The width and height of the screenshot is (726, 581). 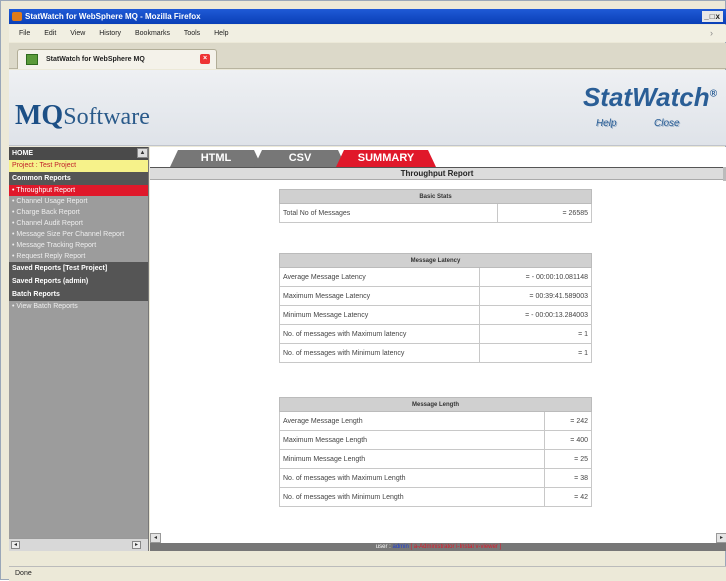 What do you see at coordinates (78, 281) in the screenshot?
I see `sidebar-section-saved-admin: Saved Reports (admin)` at bounding box center [78, 281].